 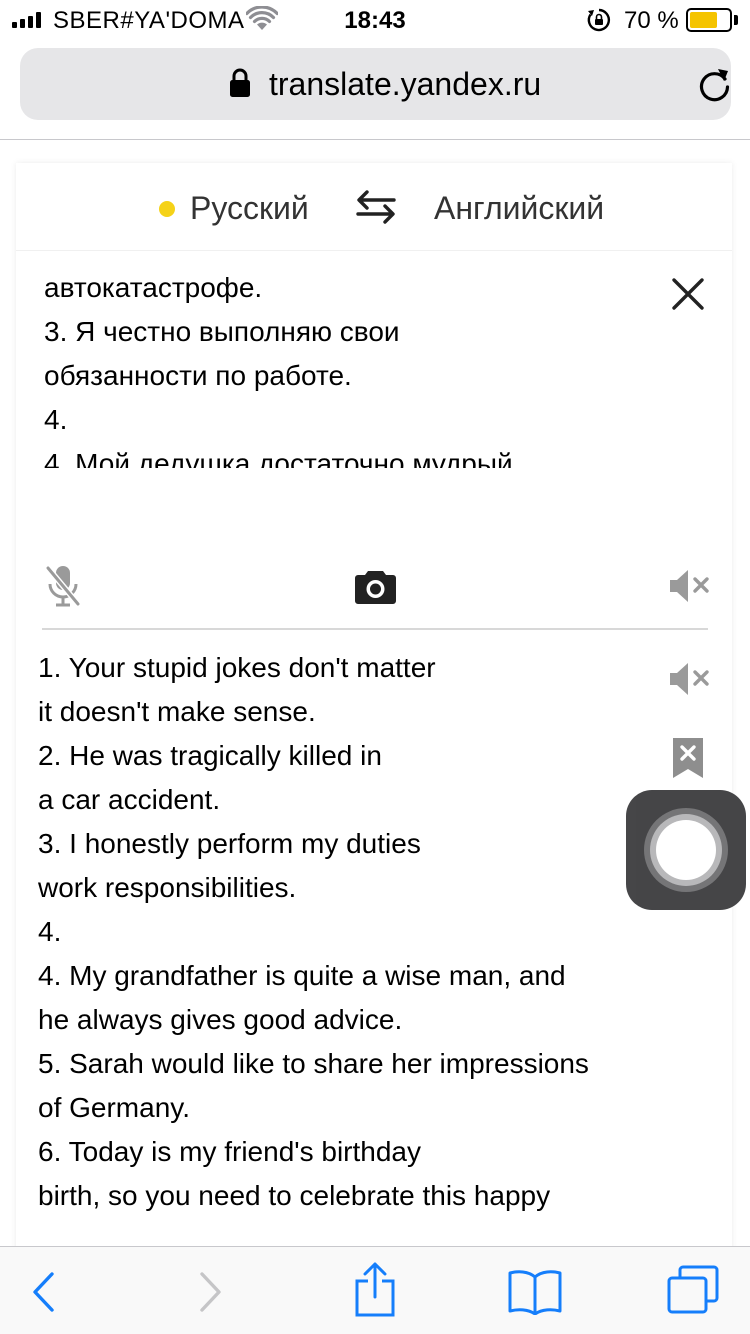 I want to click on speaker-muted-icon, so click(x=689, y=586).